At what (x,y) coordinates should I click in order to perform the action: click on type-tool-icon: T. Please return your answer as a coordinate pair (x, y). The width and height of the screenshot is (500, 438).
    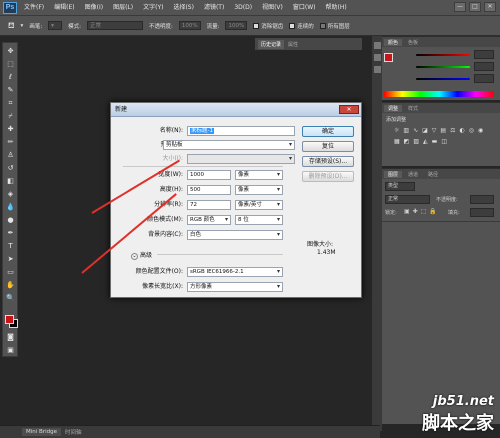
    Looking at the image, I should click on (10, 246).